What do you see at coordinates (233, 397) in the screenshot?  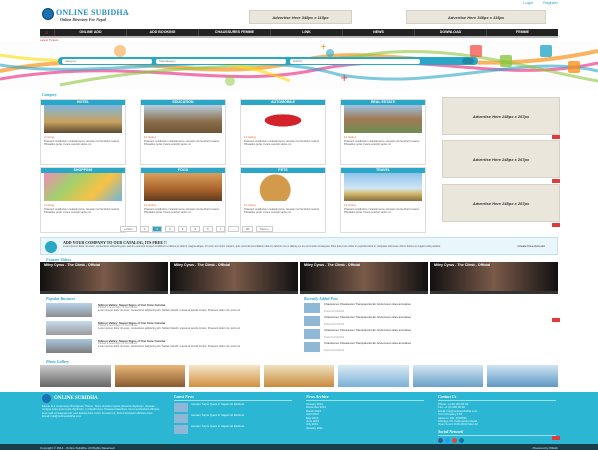 I see `latest-news-heading: Latest News` at bounding box center [233, 397].